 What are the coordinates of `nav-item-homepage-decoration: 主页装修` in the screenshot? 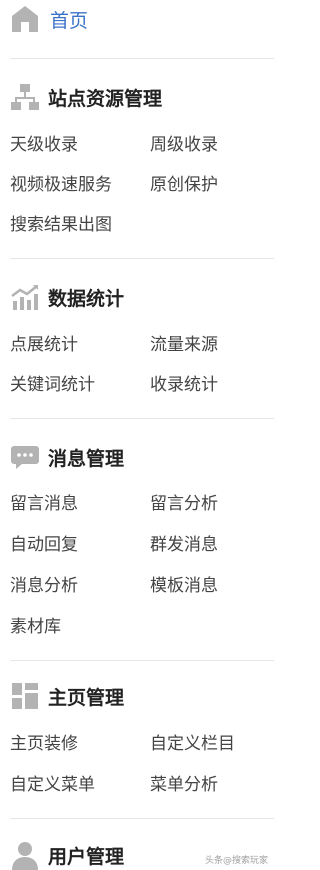 It's located at (44, 744).